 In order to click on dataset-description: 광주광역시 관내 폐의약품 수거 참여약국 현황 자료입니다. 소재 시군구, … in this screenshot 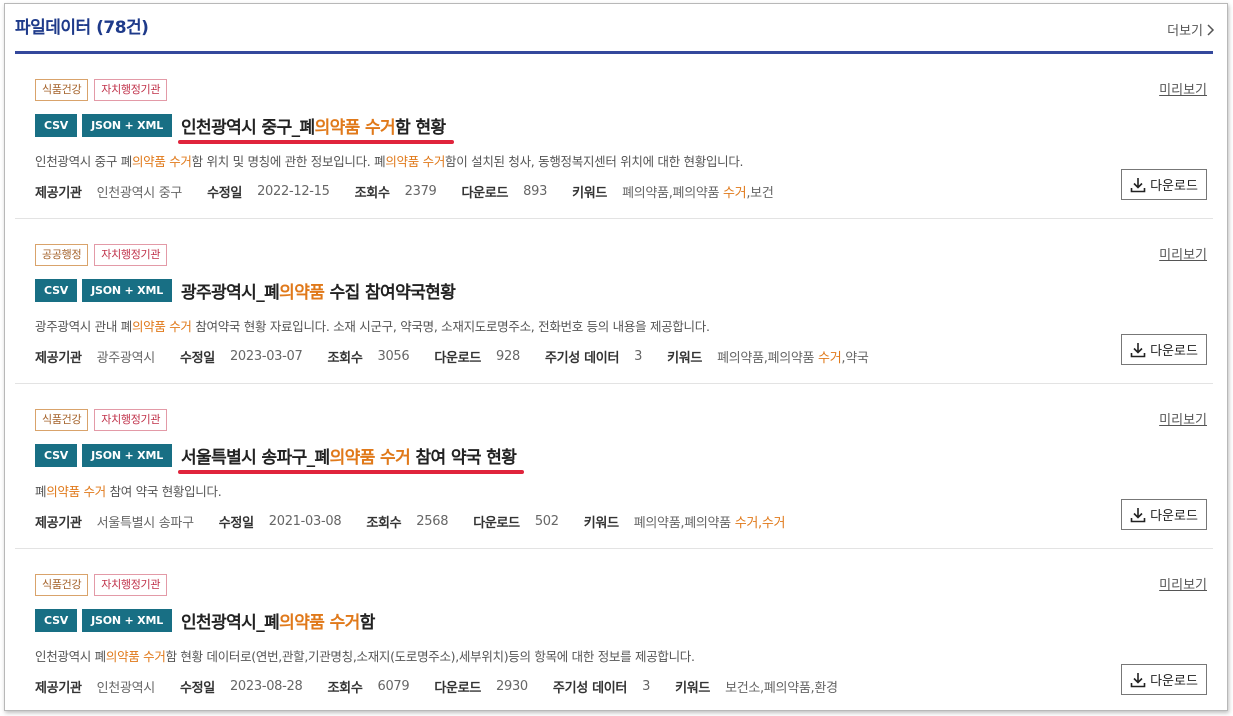, I will do `click(372, 325)`.